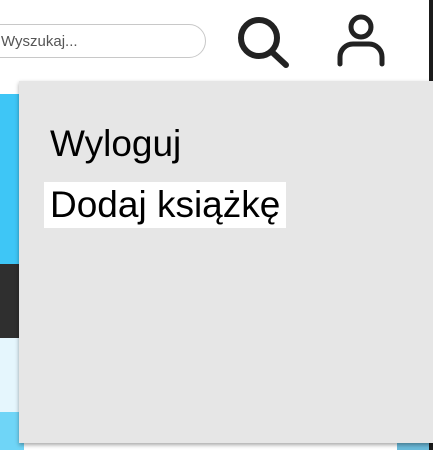 The image size is (433, 450). I want to click on user-icon, so click(361, 40).